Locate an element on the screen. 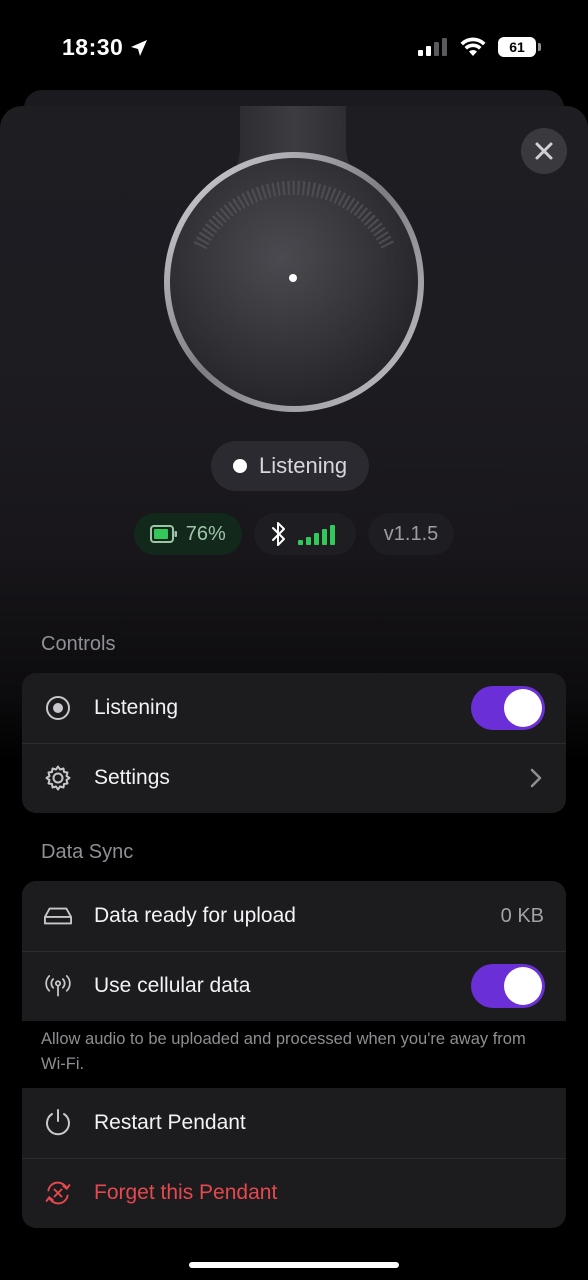 The image size is (588, 1280). restart-row: Restart Pendant is located at coordinates (294, 1123).